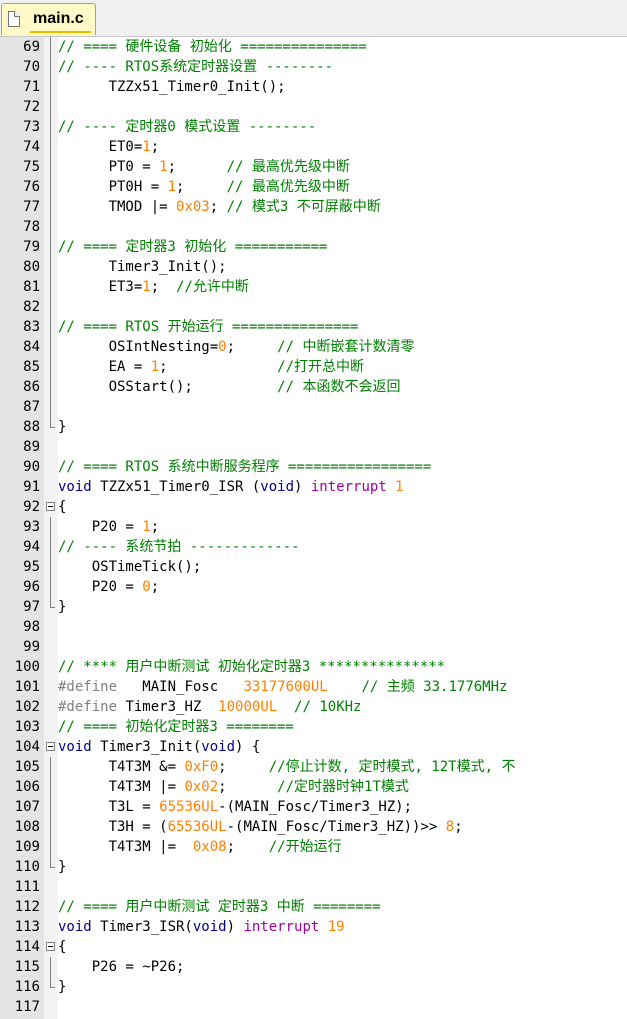 The image size is (627, 1019). I want to click on code-token: T3H = (, so click(113, 827).